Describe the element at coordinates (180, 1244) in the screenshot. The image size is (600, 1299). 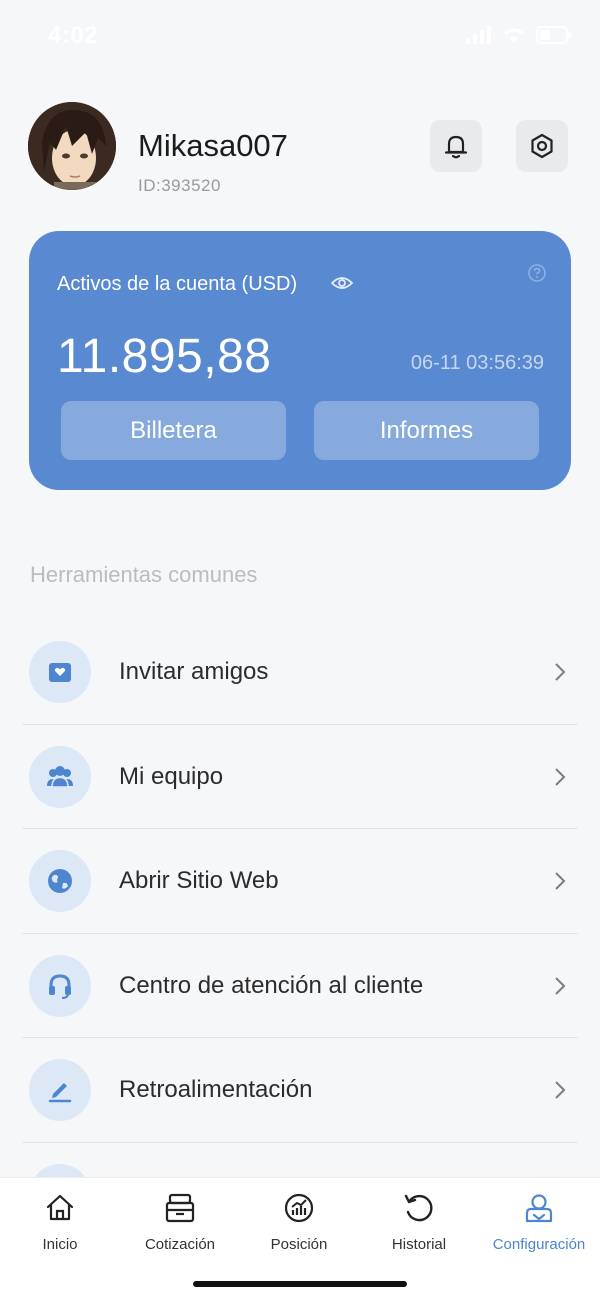
I see `tab-label: Cotización` at that location.